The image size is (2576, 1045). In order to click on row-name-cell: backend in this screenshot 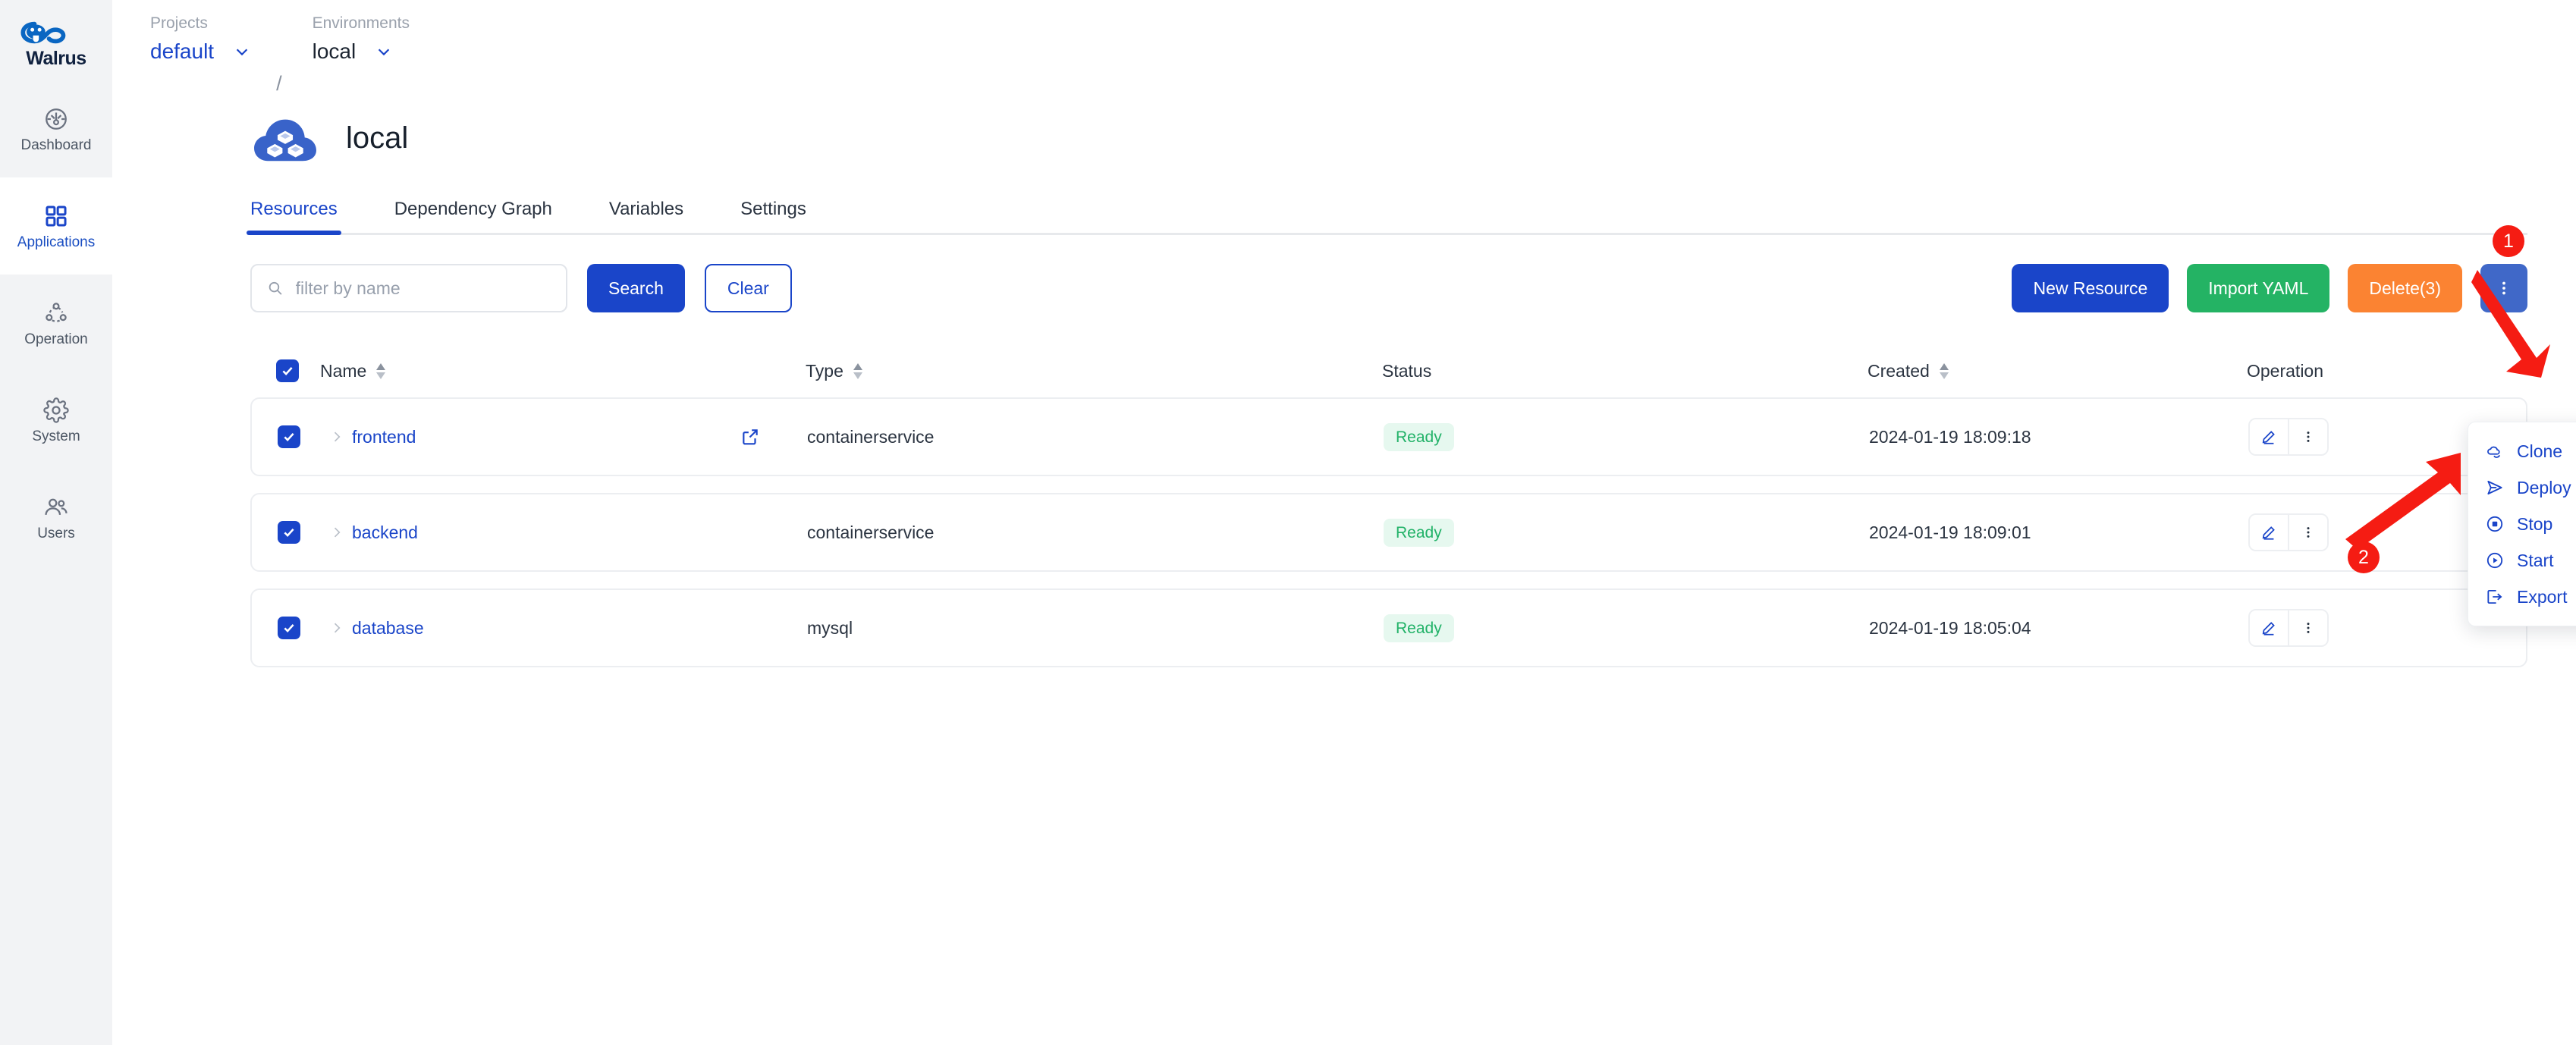, I will do `click(564, 532)`.